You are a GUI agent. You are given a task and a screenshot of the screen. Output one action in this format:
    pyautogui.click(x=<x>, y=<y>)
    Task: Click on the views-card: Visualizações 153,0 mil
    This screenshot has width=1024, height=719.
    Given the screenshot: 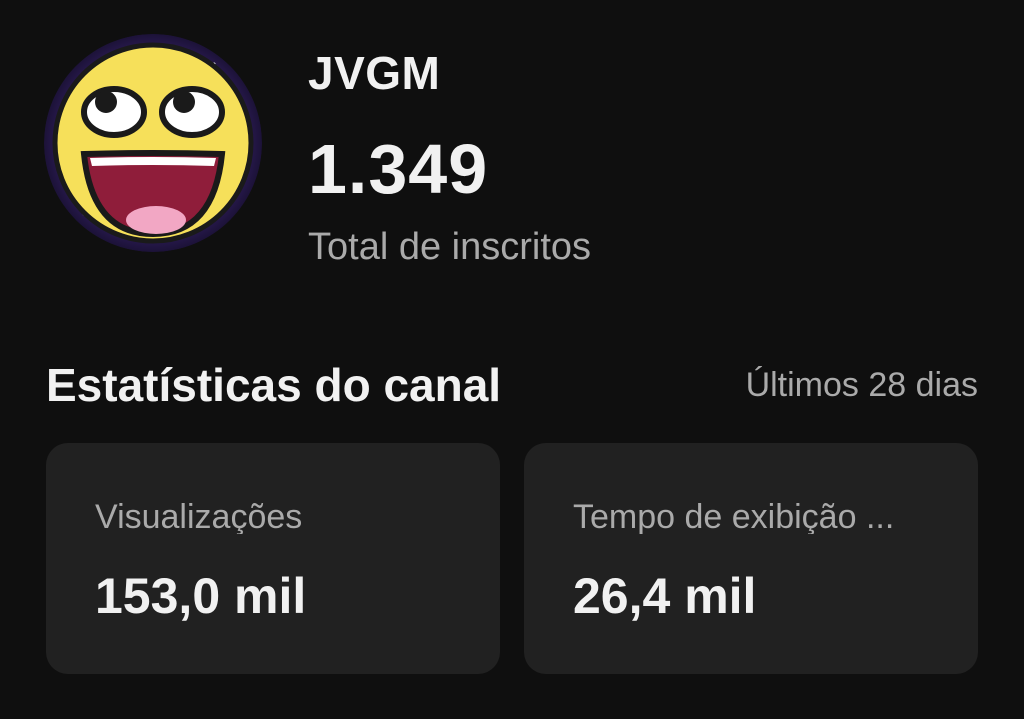 What is the action you would take?
    pyautogui.click(x=273, y=558)
    